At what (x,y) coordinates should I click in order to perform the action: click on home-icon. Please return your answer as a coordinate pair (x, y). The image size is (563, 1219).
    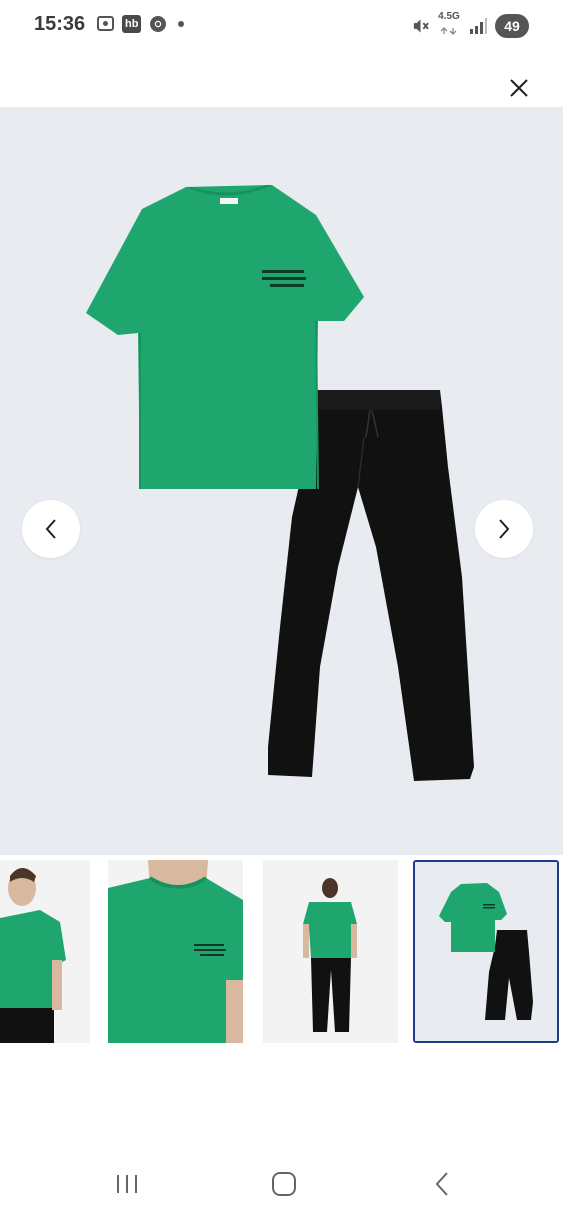
    Looking at the image, I should click on (284, 1184).